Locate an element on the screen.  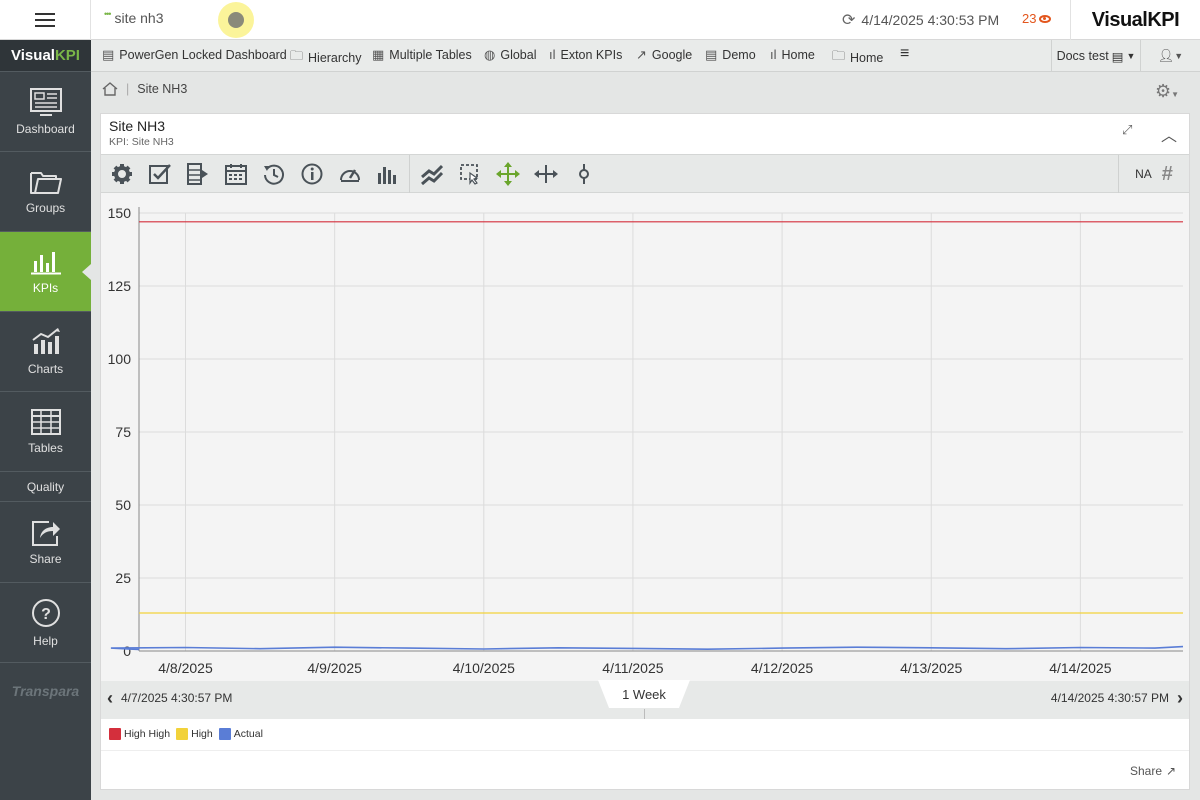
trend-compare-icon is located at coordinates (432, 174).